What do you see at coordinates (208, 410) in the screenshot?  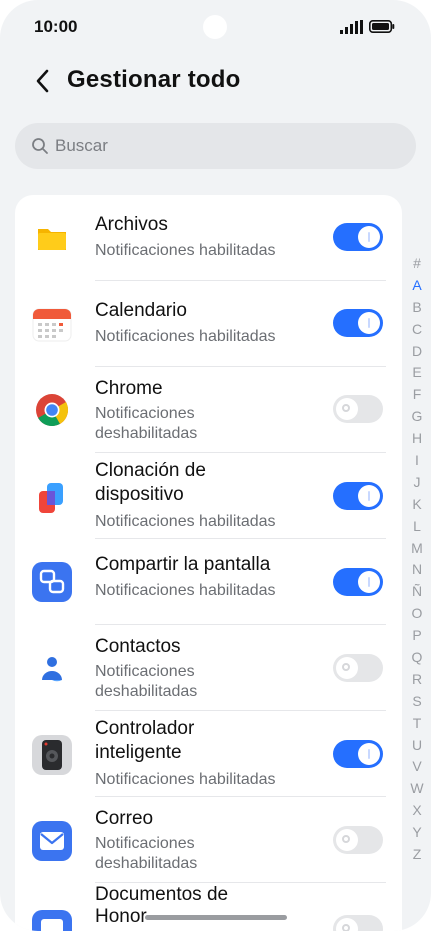 I see `list-item: Chrome Notificaciones deshabilitadas` at bounding box center [208, 410].